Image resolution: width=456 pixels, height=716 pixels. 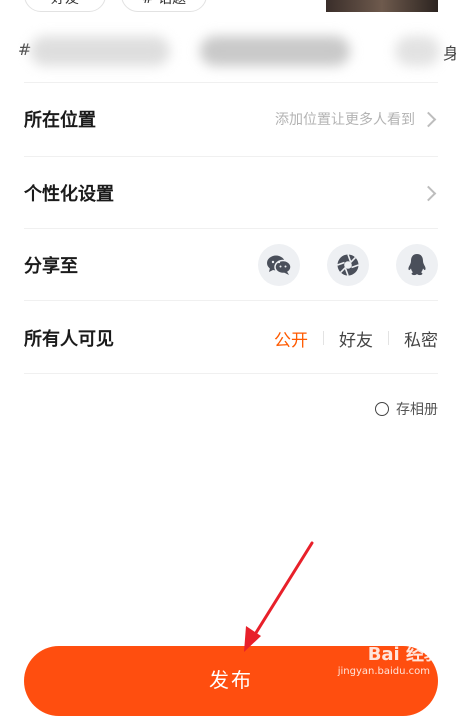 I want to click on wechat-icon, so click(x=279, y=265).